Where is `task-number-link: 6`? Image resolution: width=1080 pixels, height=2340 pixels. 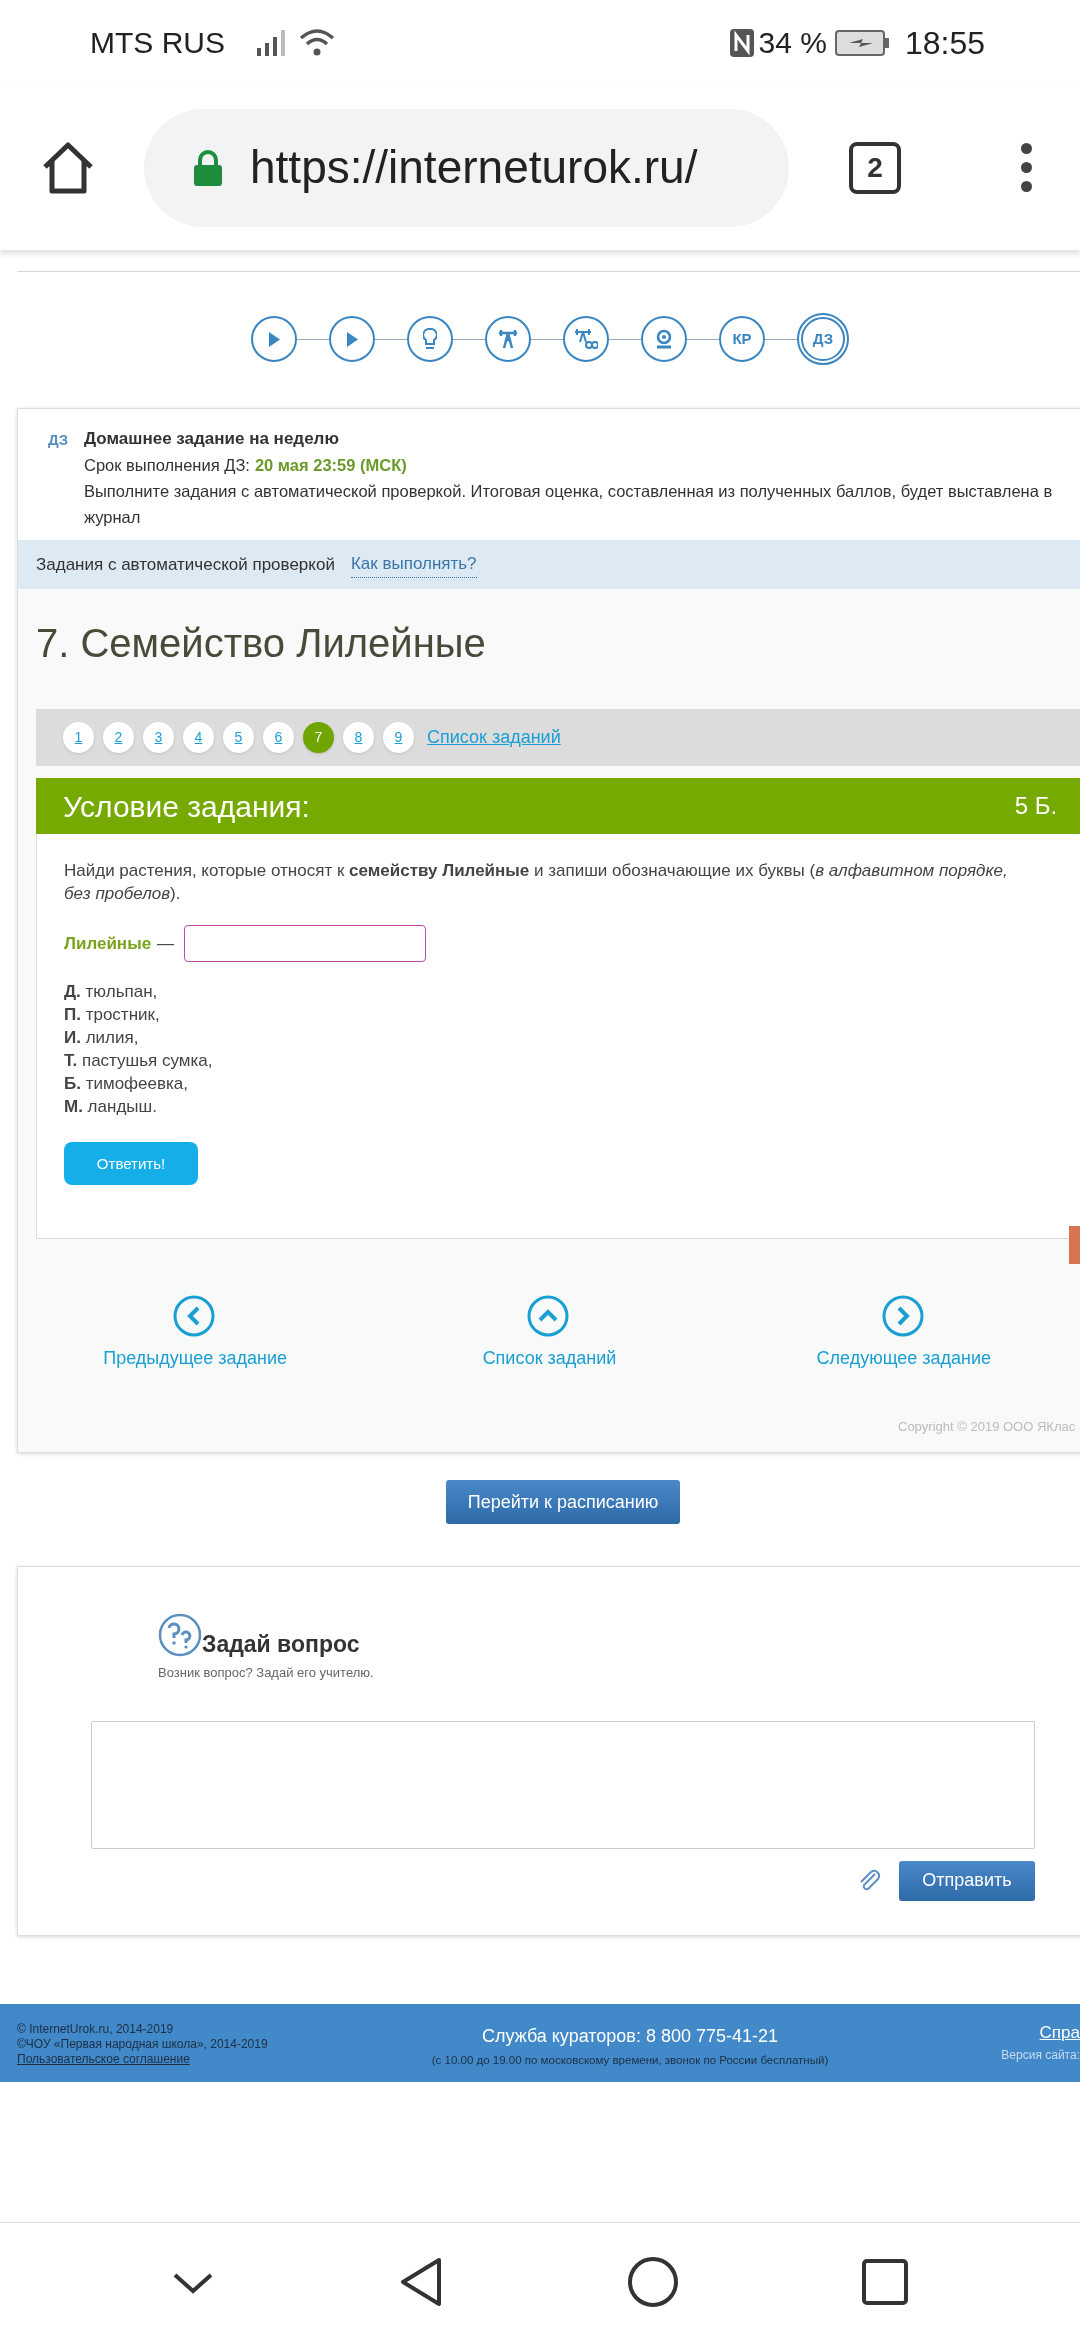 task-number-link: 6 is located at coordinates (278, 737).